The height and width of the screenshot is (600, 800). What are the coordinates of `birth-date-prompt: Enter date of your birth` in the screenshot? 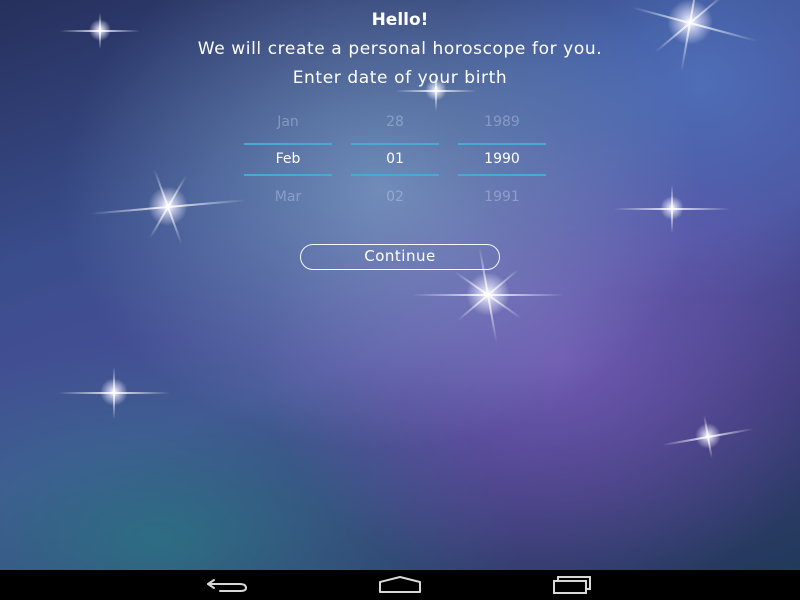 It's located at (400, 78).